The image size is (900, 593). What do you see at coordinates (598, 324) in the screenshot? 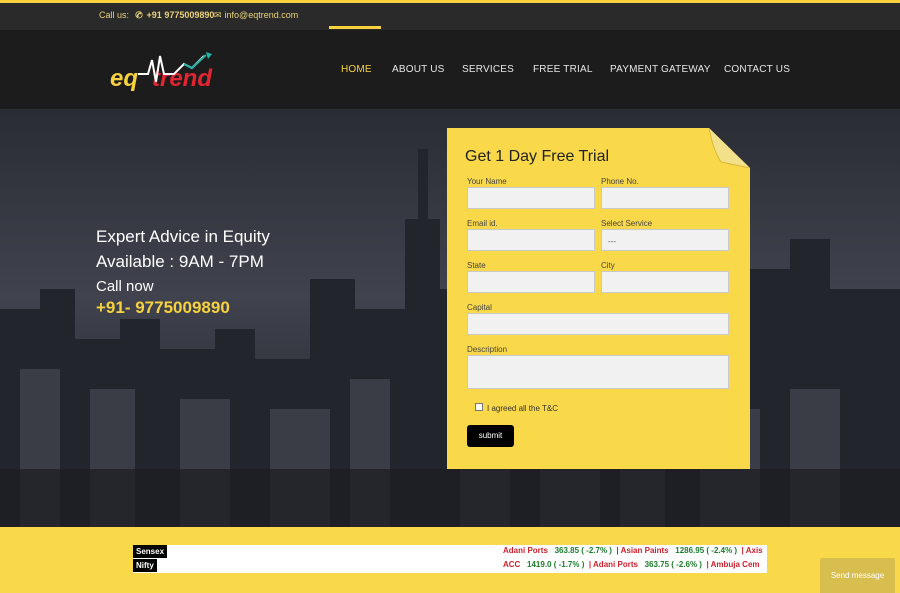
I see `capital-input` at bounding box center [598, 324].